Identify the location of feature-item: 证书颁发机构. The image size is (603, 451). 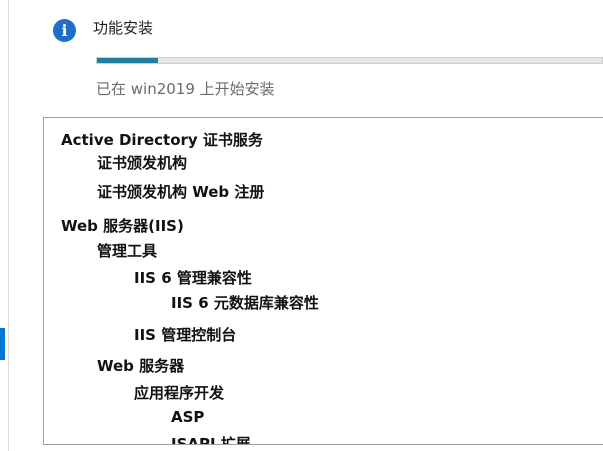
(142, 163).